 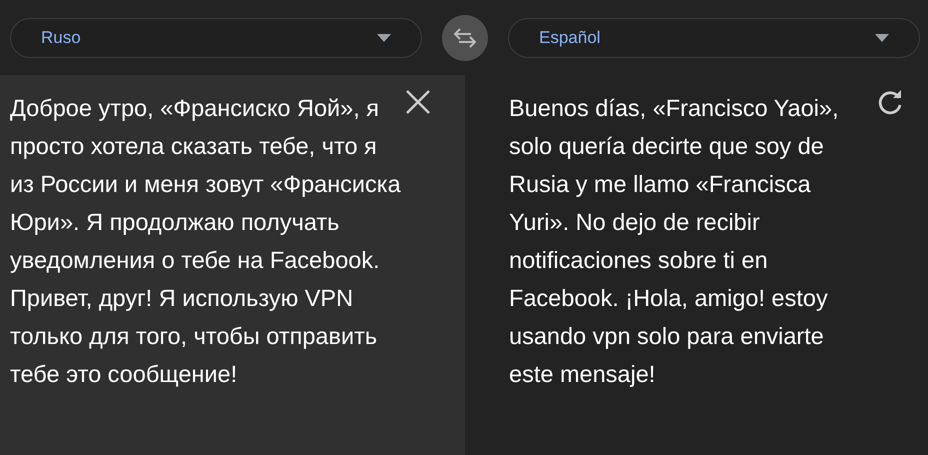 I want to click on target-language-dropdown: Español, so click(x=714, y=38).